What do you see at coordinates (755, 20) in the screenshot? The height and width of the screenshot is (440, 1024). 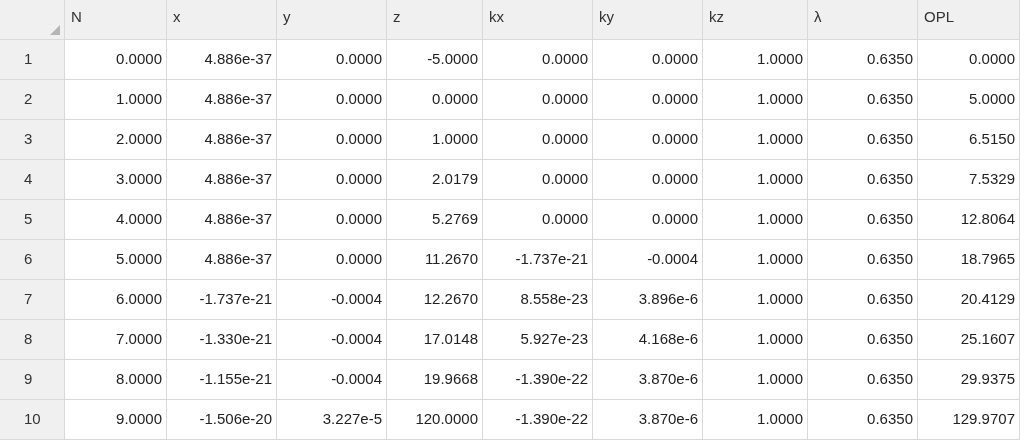 I see `column-header: kz` at bounding box center [755, 20].